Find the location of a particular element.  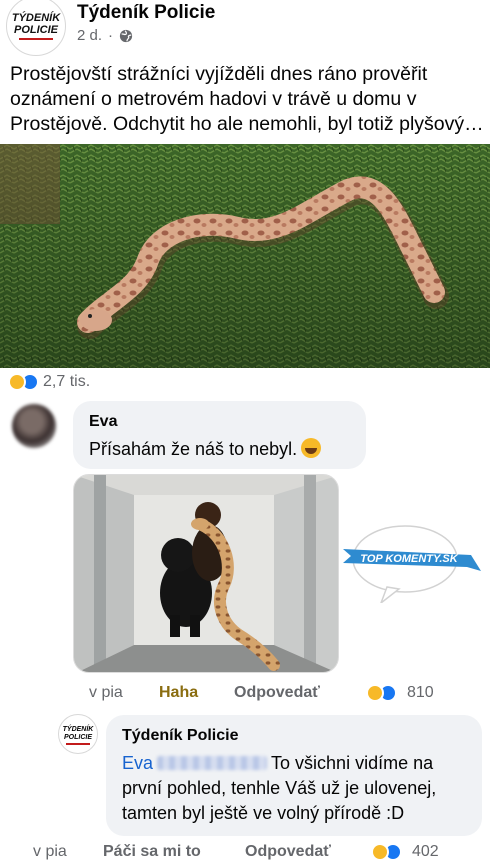

post-meta: 2 d. · is located at coordinates (105, 35).